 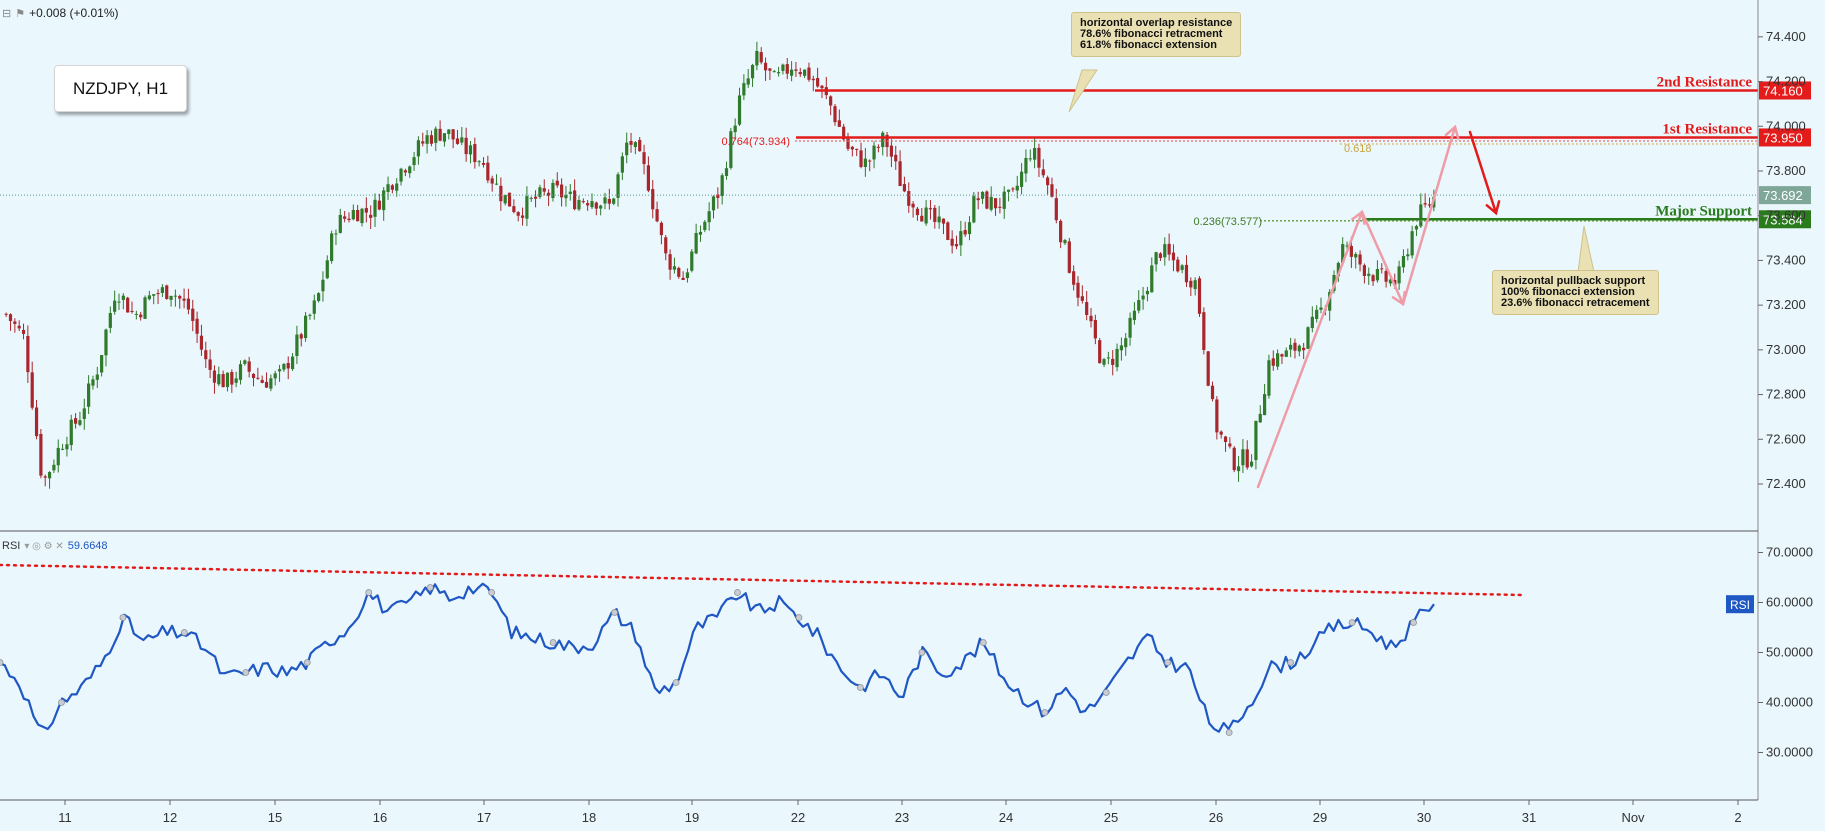 I want to click on pullback-arrow, so click(x=1383, y=258).